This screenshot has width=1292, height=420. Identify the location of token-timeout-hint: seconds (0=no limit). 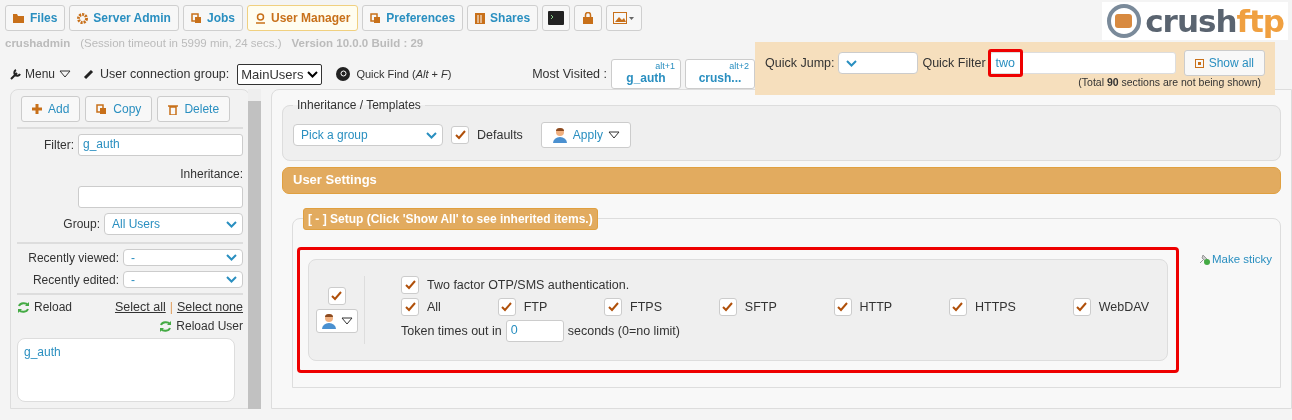
(623, 331).